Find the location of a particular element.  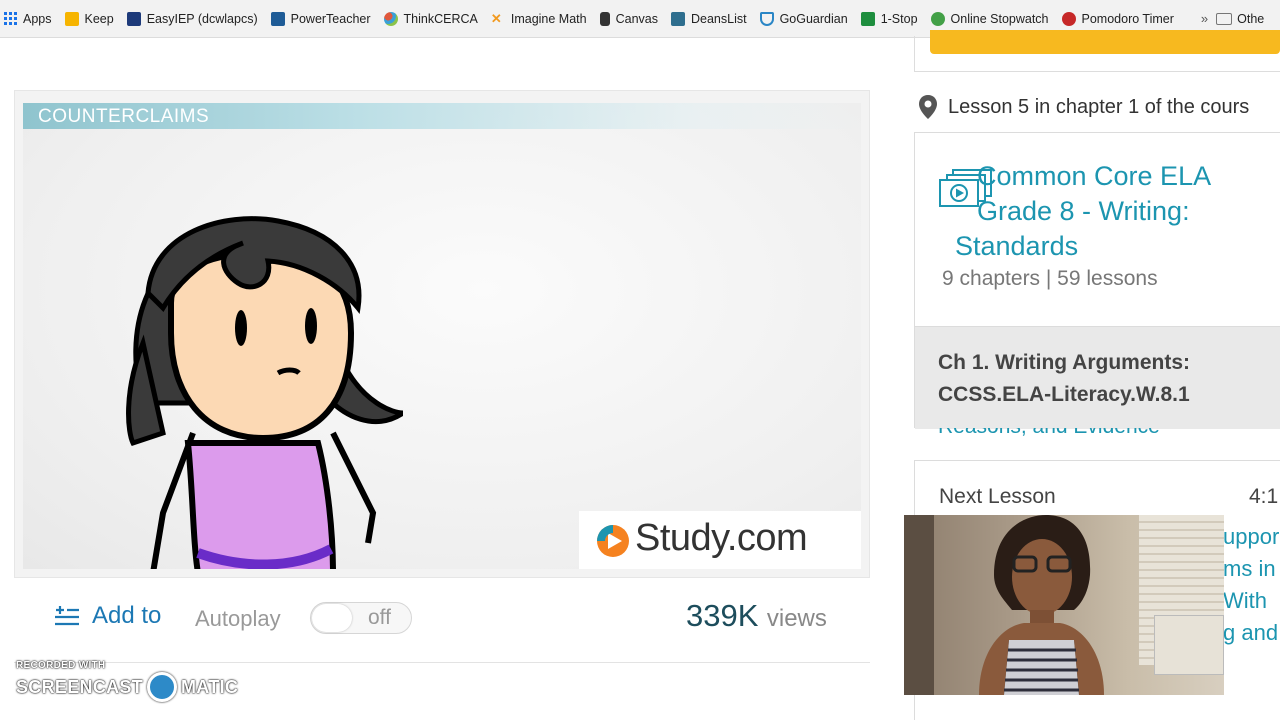

view-count: 339K views is located at coordinates (756, 616).